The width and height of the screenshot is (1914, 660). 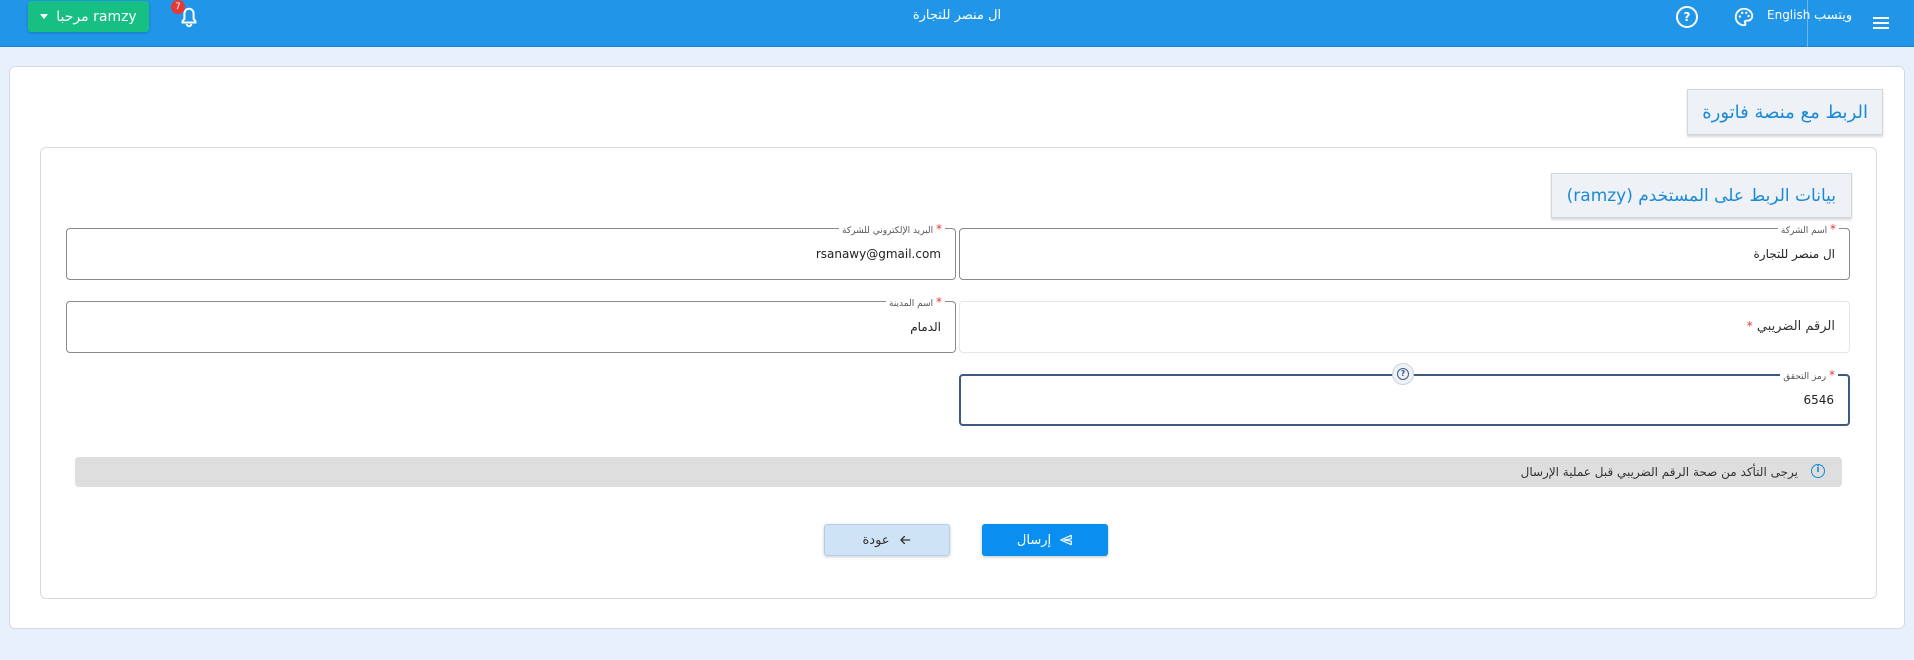 I want to click on back-button: عودة, so click(x=887, y=540).